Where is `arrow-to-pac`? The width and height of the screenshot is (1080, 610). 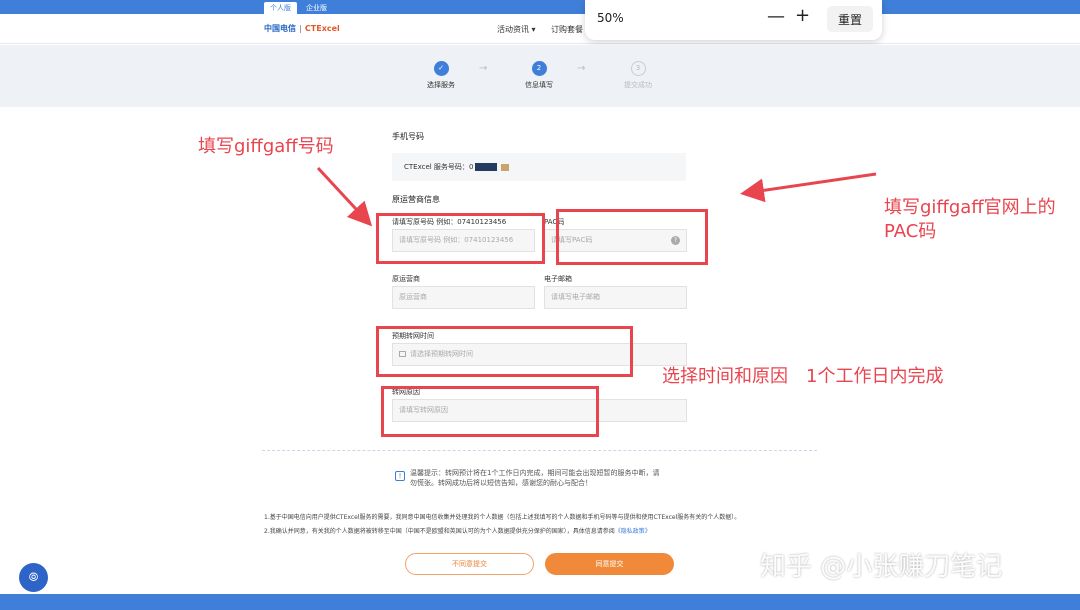 arrow-to-pac is located at coordinates (808, 187).